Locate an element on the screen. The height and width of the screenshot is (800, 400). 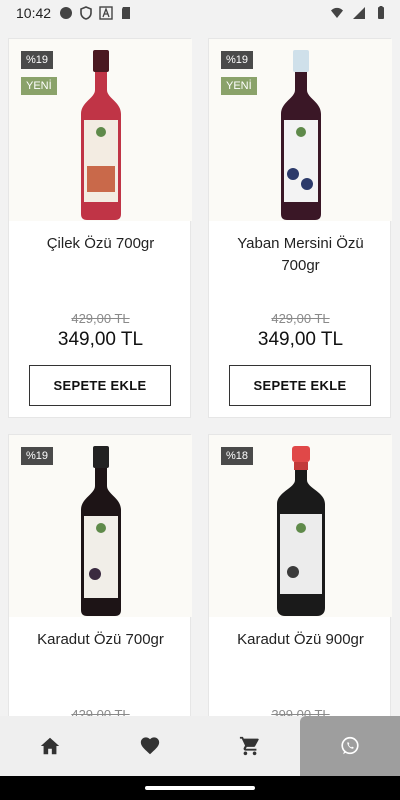
whatsapp-icon is located at coordinates (350, 745).